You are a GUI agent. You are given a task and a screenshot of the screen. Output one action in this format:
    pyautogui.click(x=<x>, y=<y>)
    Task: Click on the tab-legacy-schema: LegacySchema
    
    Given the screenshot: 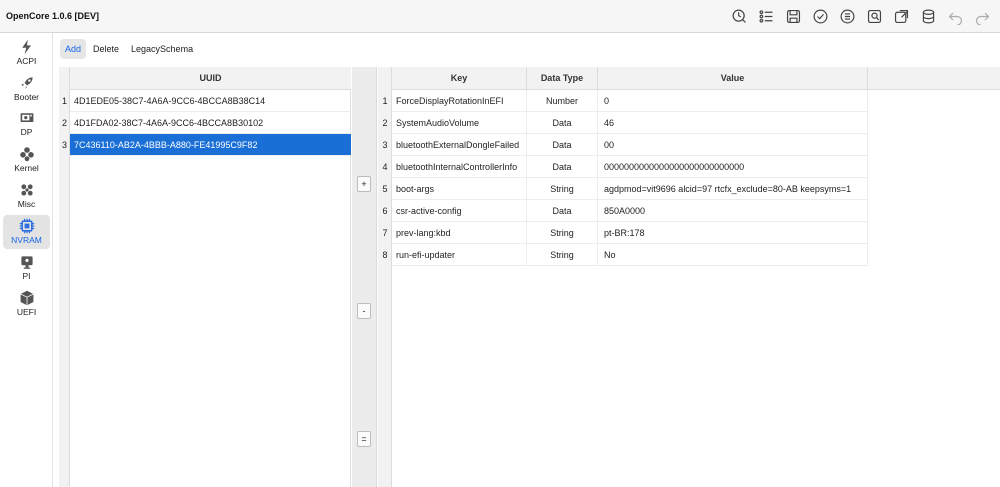 What is the action you would take?
    pyautogui.click(x=162, y=49)
    